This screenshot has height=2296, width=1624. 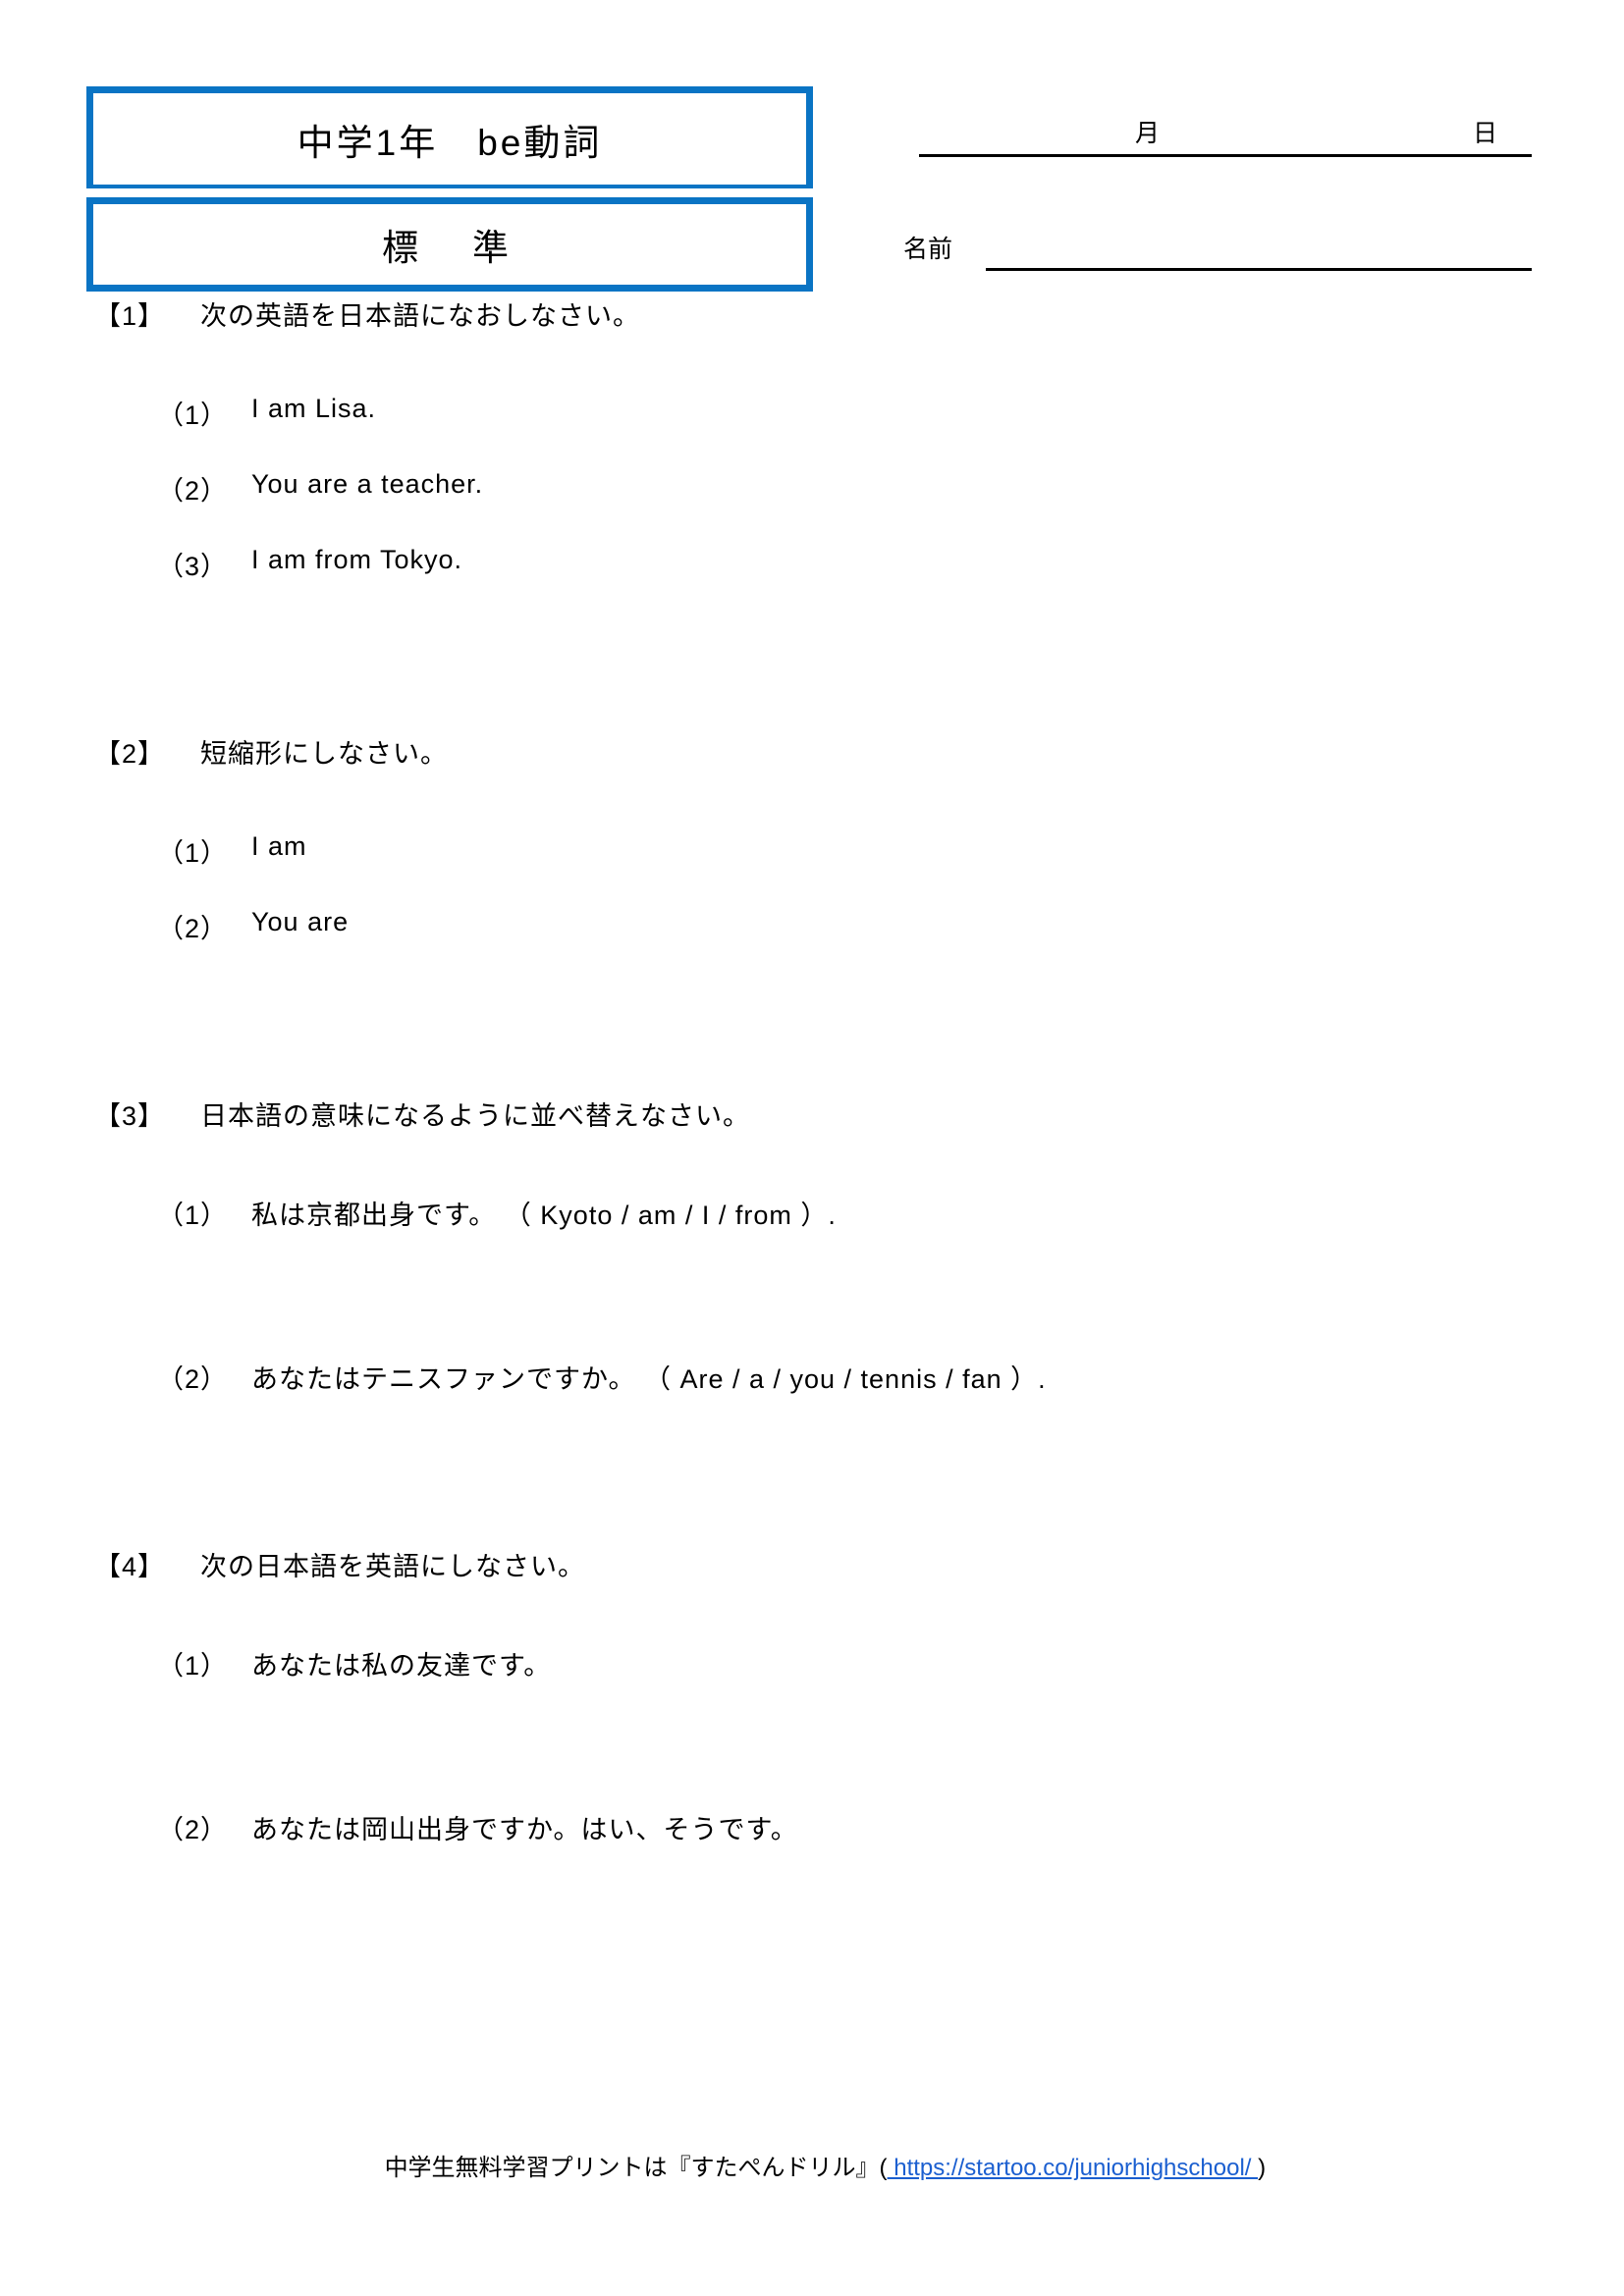 What do you see at coordinates (928, 250) in the screenshot?
I see `name-label: 名前` at bounding box center [928, 250].